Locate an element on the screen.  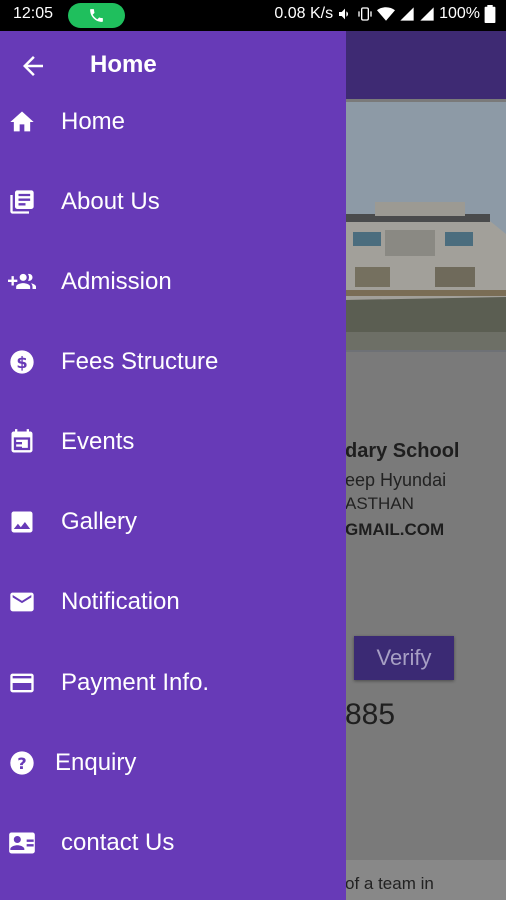
address-line-2: ASTHAN is located at coordinates (379, 503).